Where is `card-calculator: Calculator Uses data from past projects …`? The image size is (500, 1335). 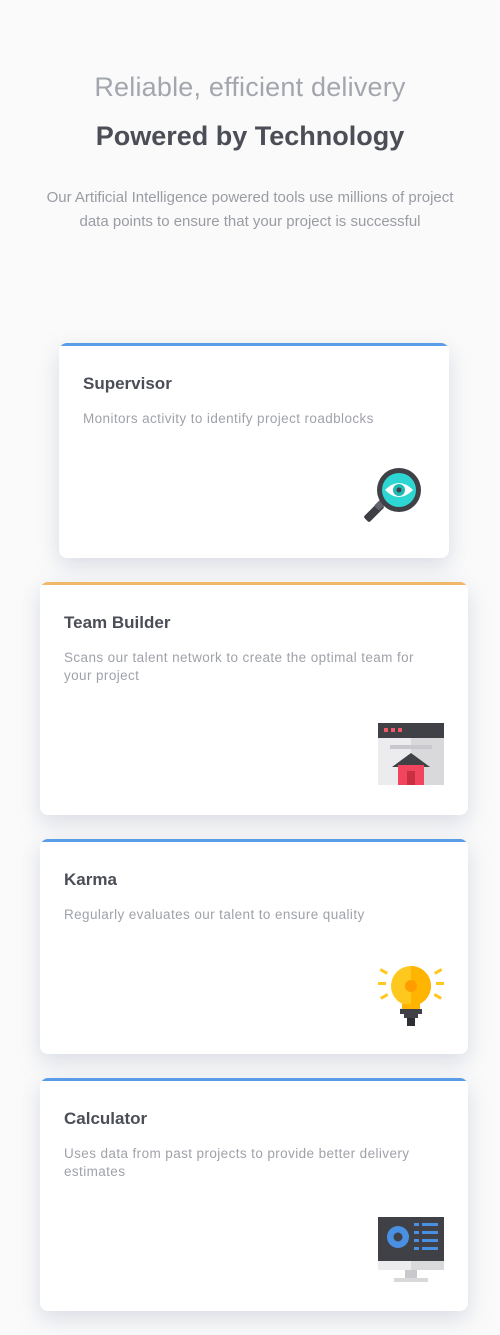 card-calculator: Calculator Uses data from past projects … is located at coordinates (254, 1194).